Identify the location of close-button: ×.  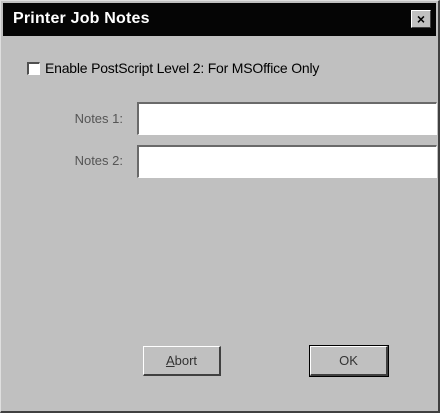
(421, 19).